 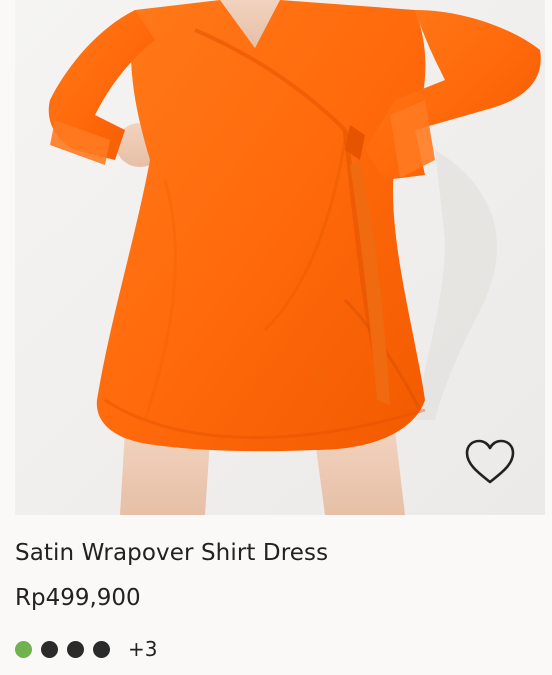 What do you see at coordinates (171, 553) in the screenshot?
I see `product-title: Satin Wrapover Shirt Dress` at bounding box center [171, 553].